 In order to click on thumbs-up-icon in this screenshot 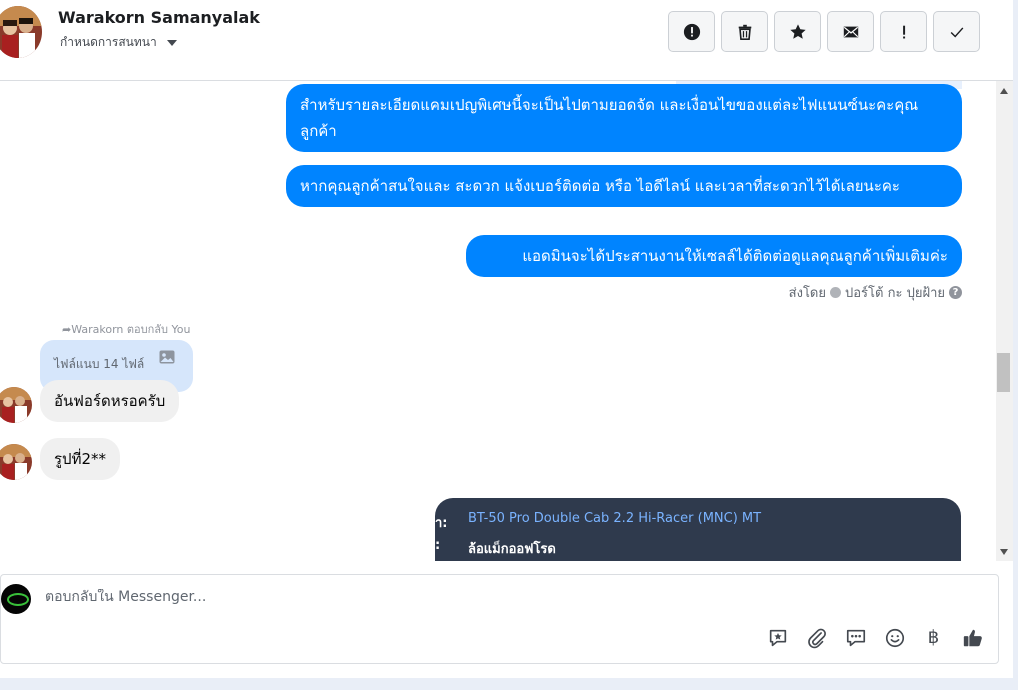, I will do `click(972, 637)`.